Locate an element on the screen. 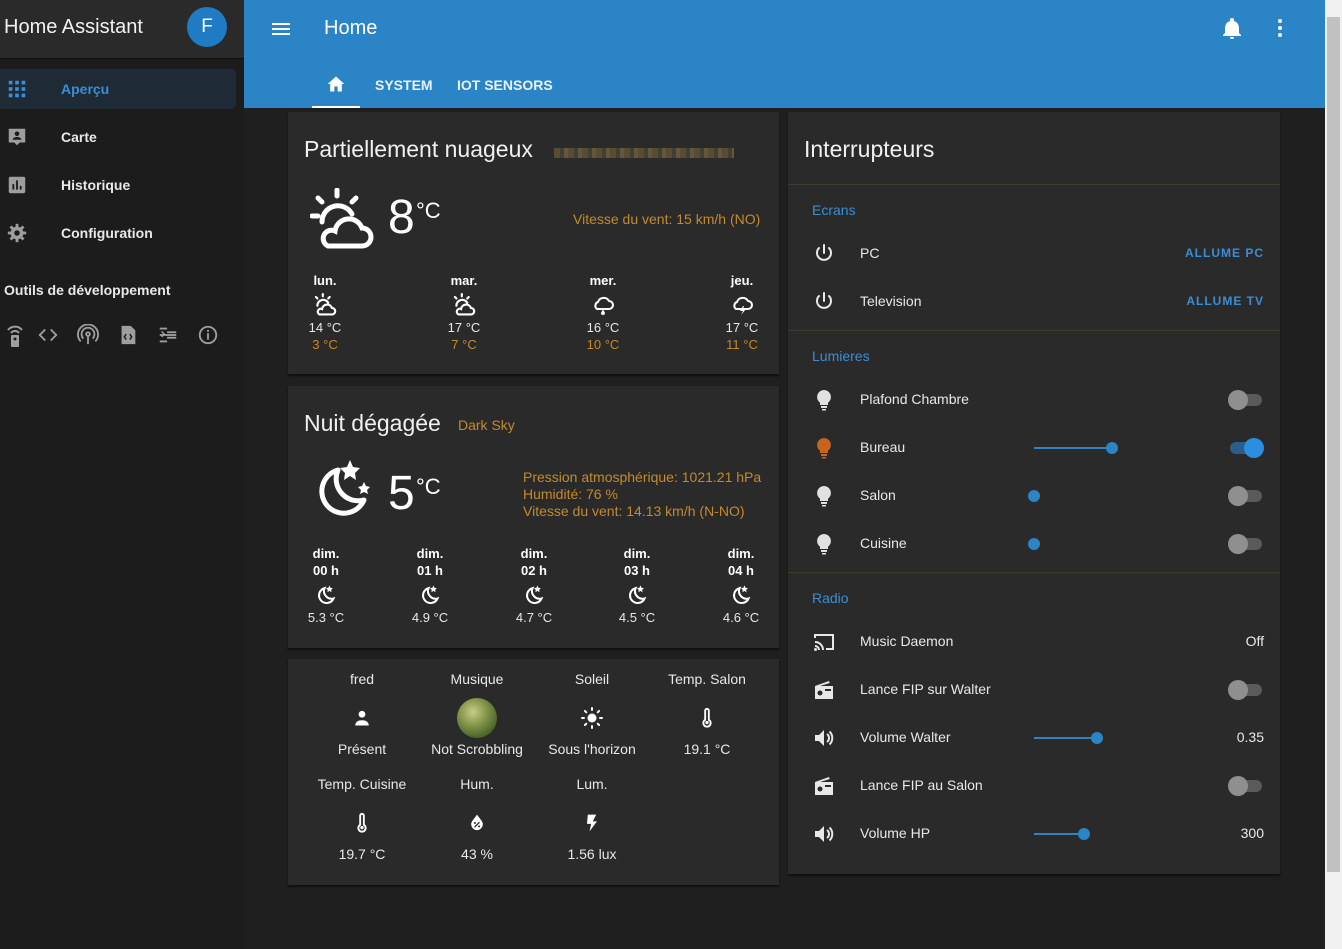 The image size is (1342, 949). entity-name: Television is located at coordinates (891, 301).